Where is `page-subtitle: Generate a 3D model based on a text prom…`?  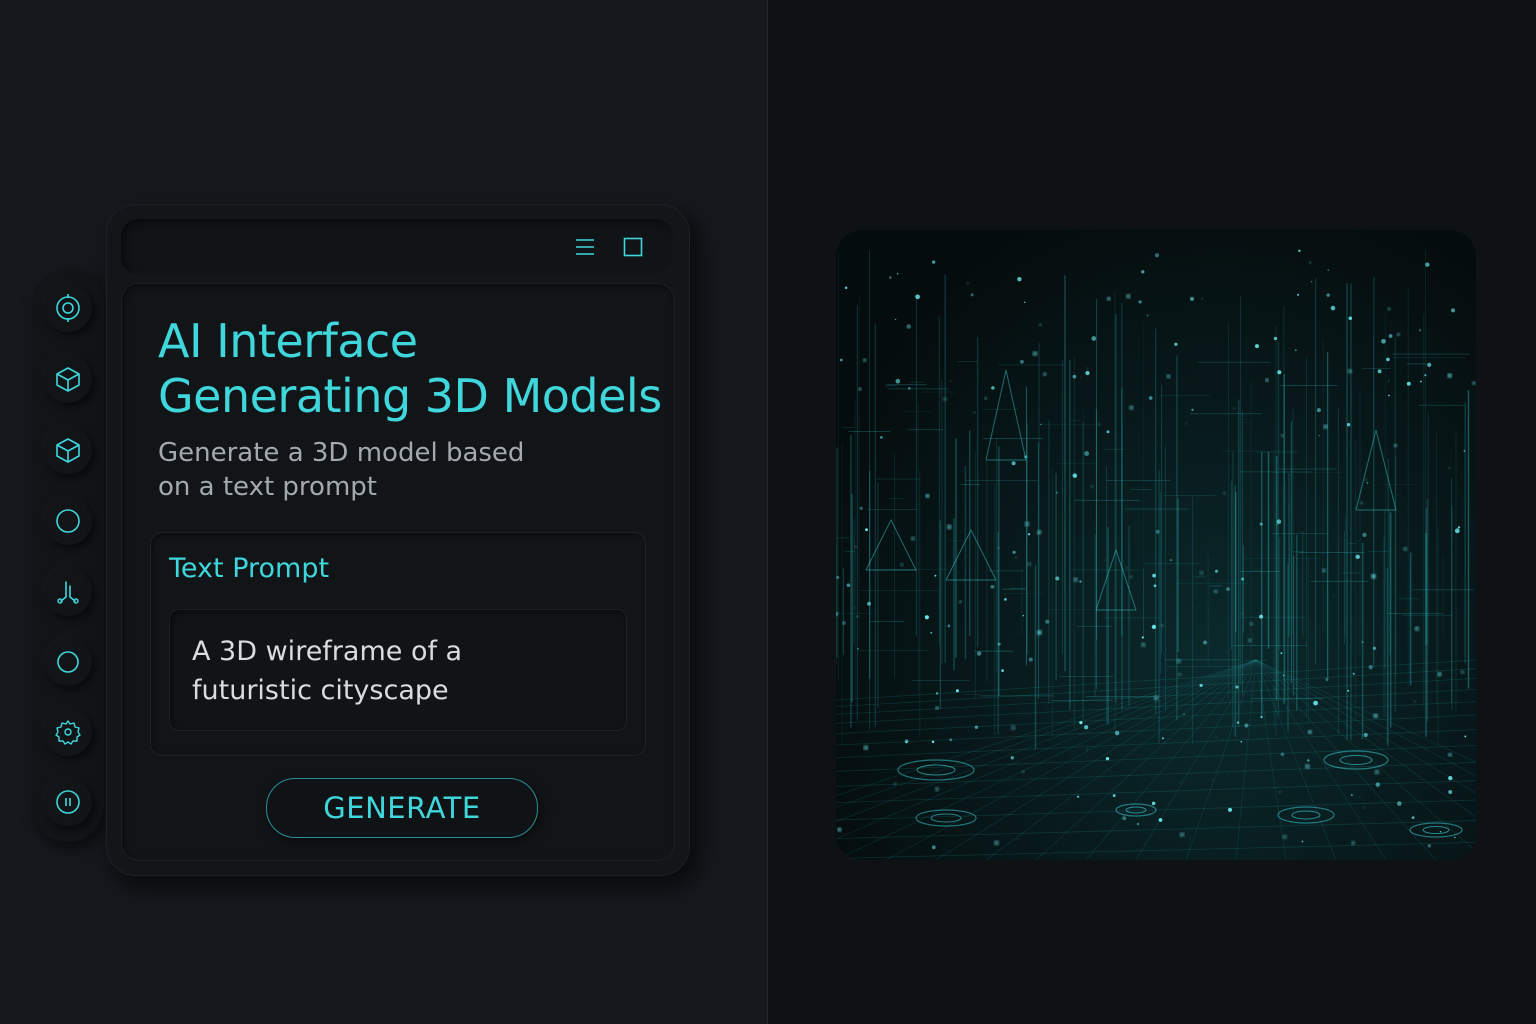
page-subtitle: Generate a 3D model based on a text prom… is located at coordinates (368, 470).